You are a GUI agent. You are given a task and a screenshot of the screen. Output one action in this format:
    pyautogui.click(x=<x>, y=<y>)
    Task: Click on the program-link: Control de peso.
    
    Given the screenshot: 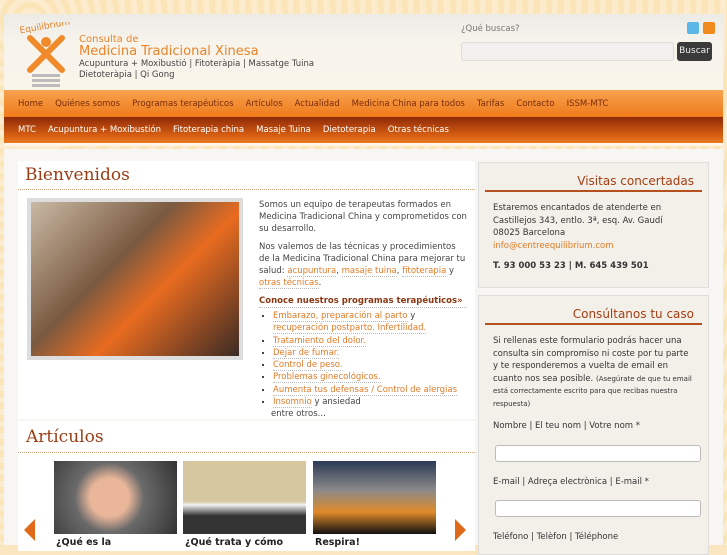 What is the action you would take?
    pyautogui.click(x=308, y=366)
    